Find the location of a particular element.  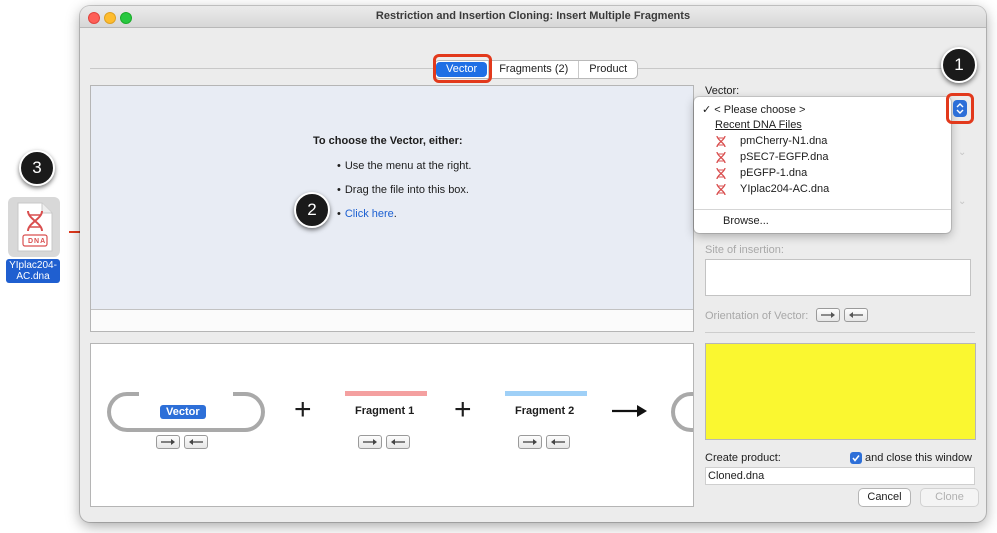

tab-product: Product is located at coordinates (607, 69).